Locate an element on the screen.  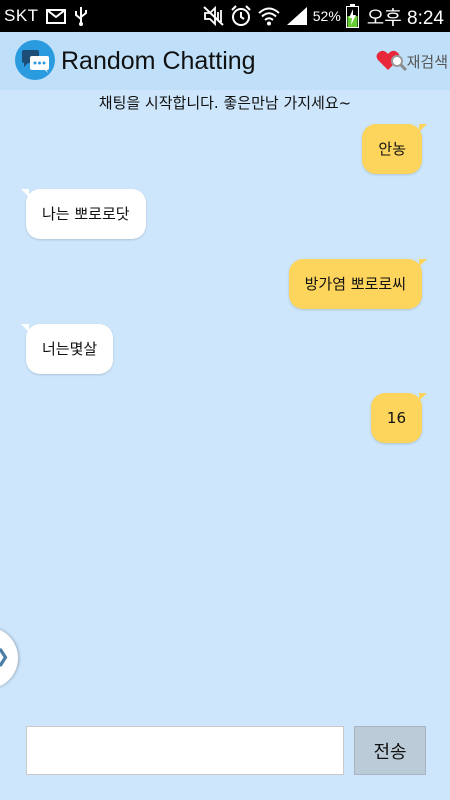
signal-icon is located at coordinates (297, 16).